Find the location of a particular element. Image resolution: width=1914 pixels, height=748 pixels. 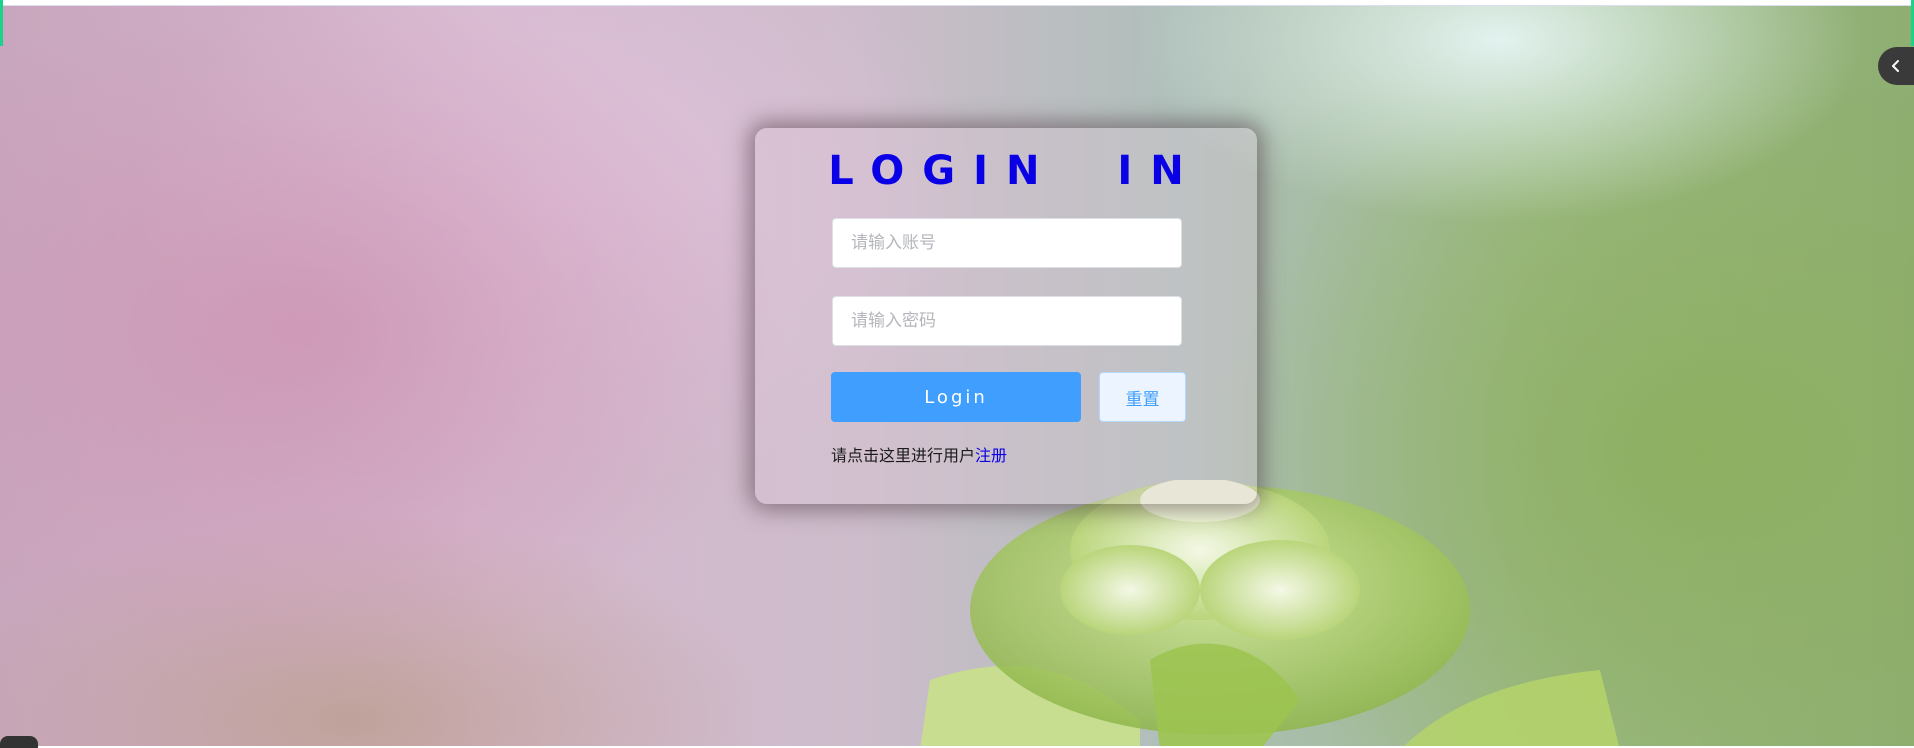

top-bar is located at coordinates (957, 3).